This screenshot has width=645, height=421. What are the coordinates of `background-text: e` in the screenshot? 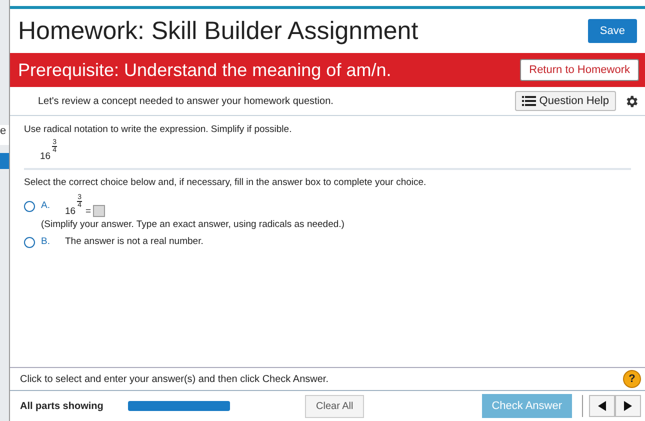 It's located at (4, 135).